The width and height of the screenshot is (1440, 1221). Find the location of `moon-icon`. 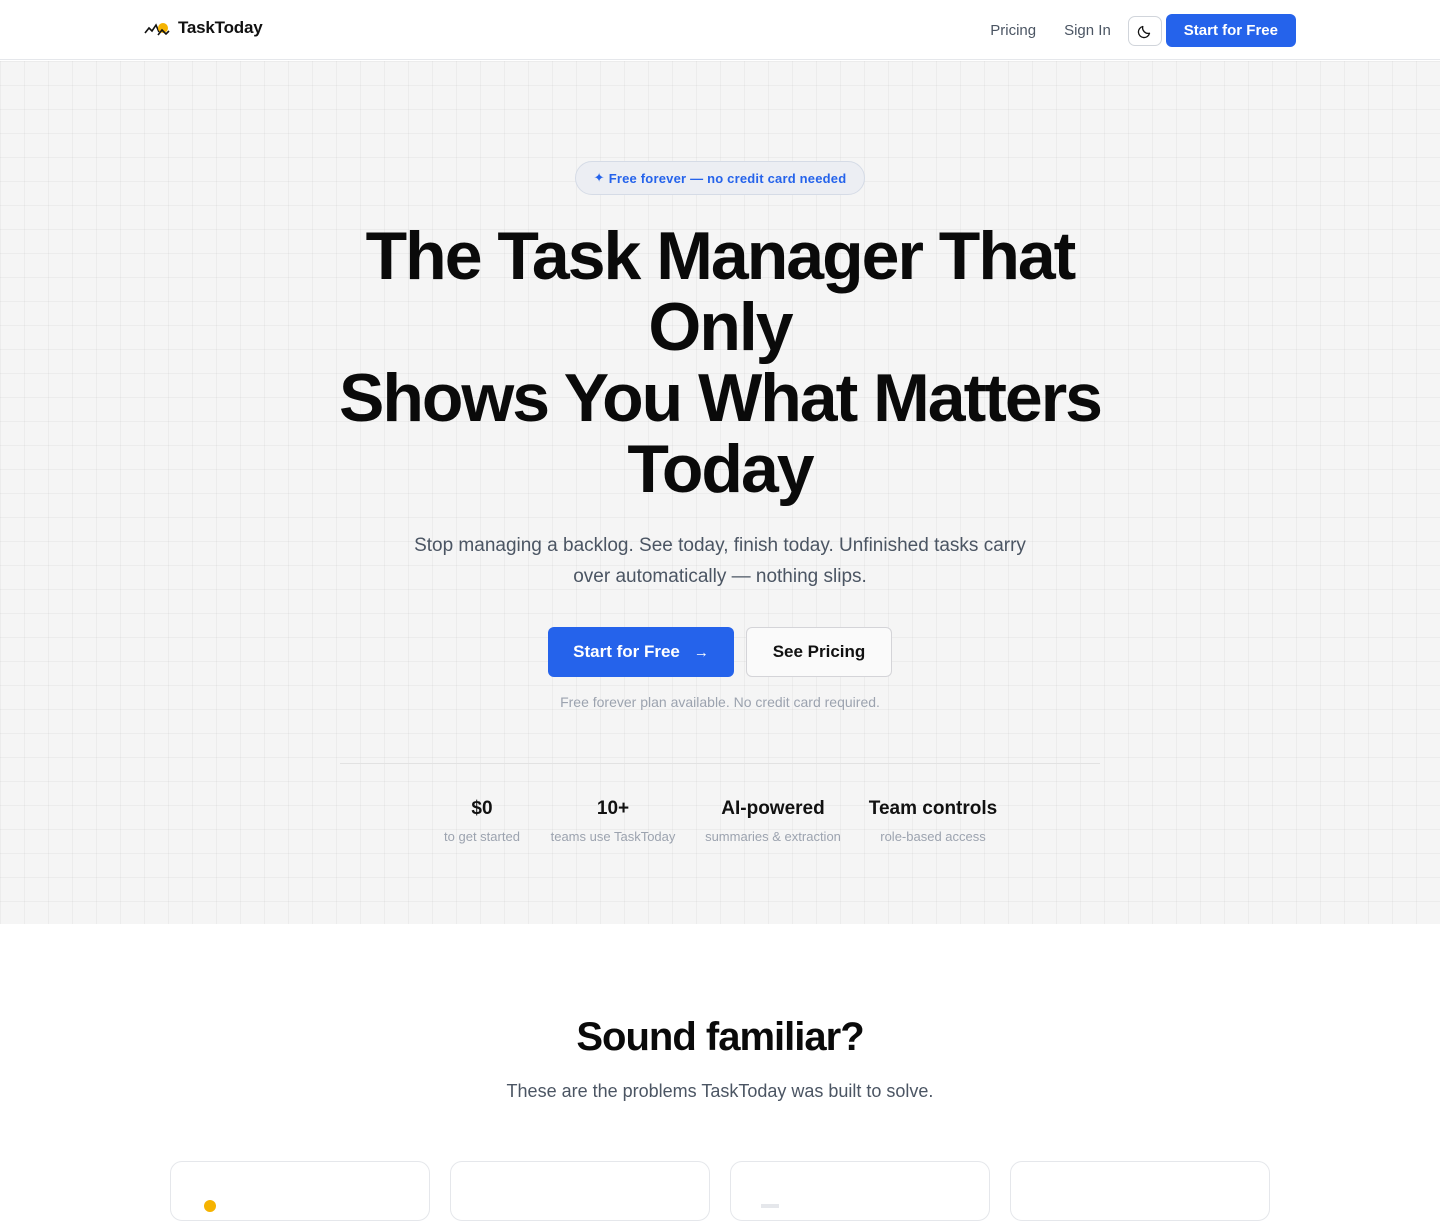

moon-icon is located at coordinates (1143, 31).